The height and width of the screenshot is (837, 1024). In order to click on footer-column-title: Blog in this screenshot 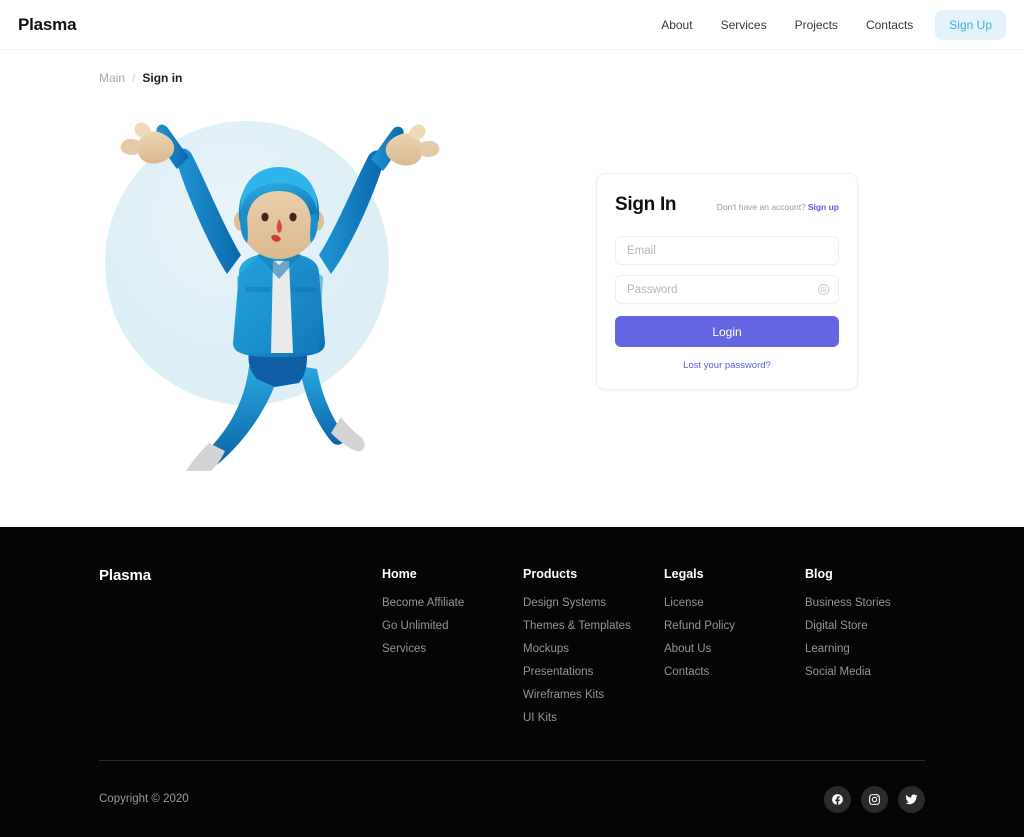, I will do `click(819, 574)`.